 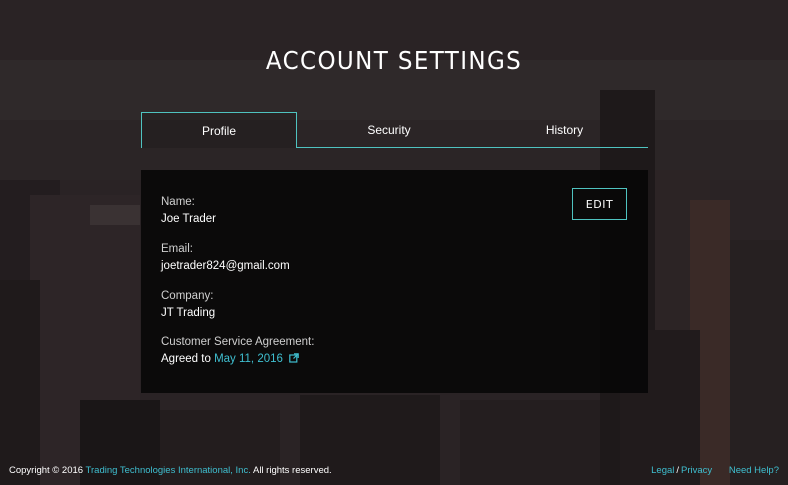 I want to click on tab-bar: Profile Security History, so click(x=394, y=130).